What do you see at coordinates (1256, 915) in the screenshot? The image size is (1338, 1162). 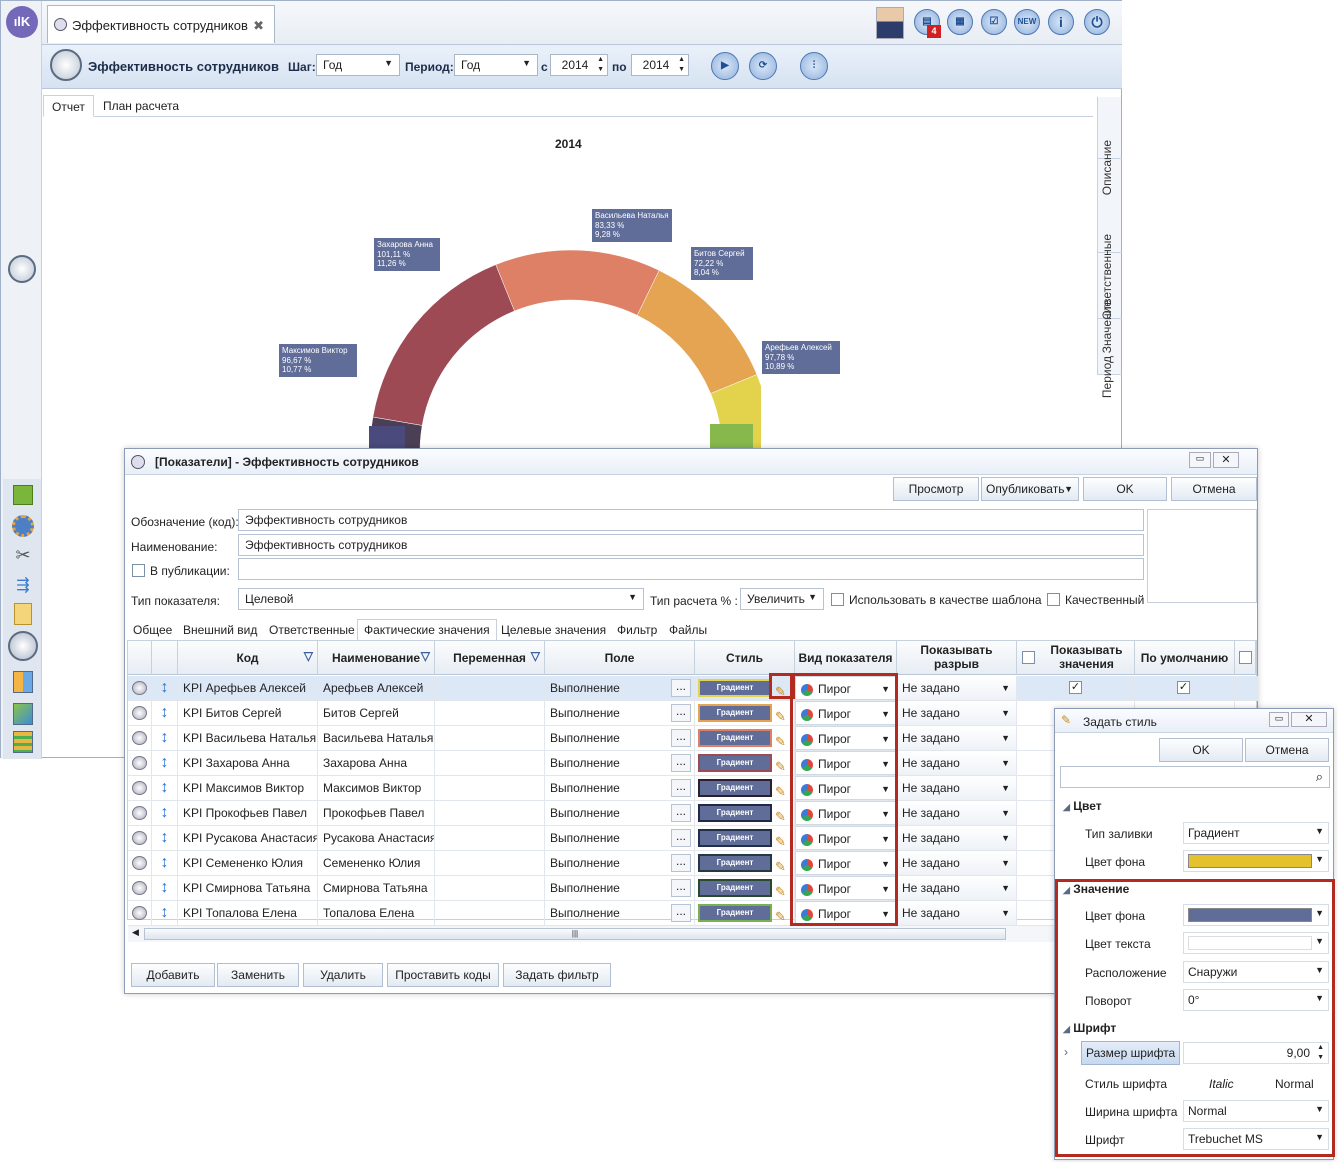 I see `value-bg-select: ▼` at bounding box center [1256, 915].